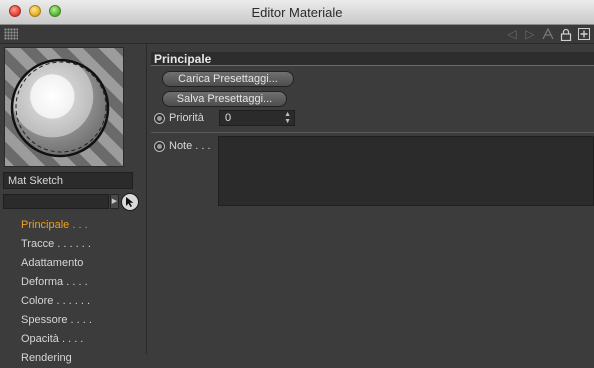 Image resolution: width=594 pixels, height=368 pixels. Describe the element at coordinates (68, 180) in the screenshot. I see `material-name: Mat Sketch` at that location.